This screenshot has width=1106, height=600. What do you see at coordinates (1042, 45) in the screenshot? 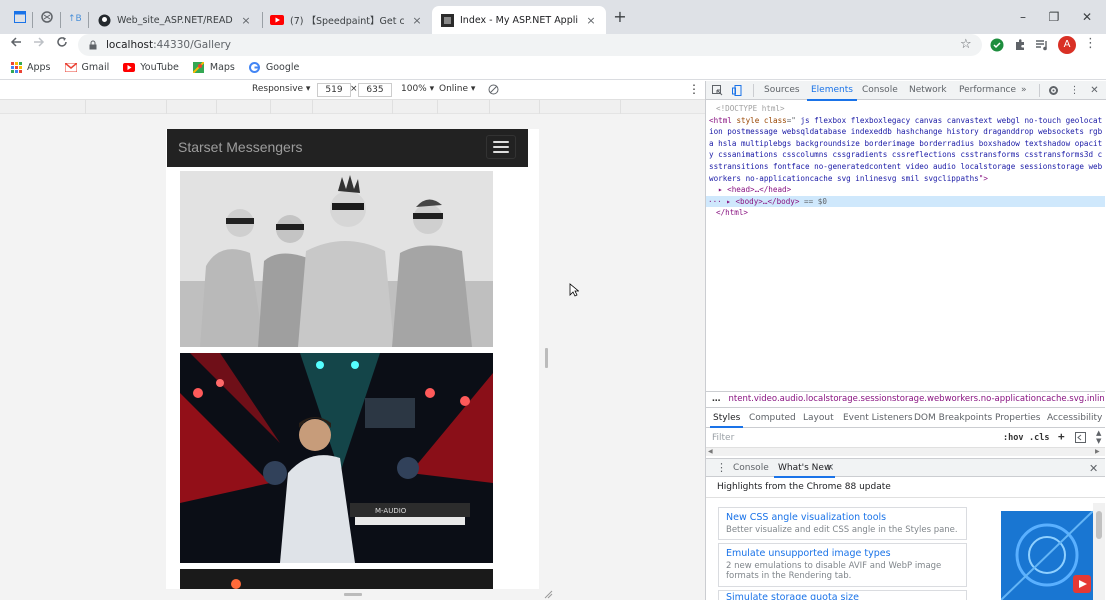
I see `media-control-icon` at bounding box center [1042, 45].